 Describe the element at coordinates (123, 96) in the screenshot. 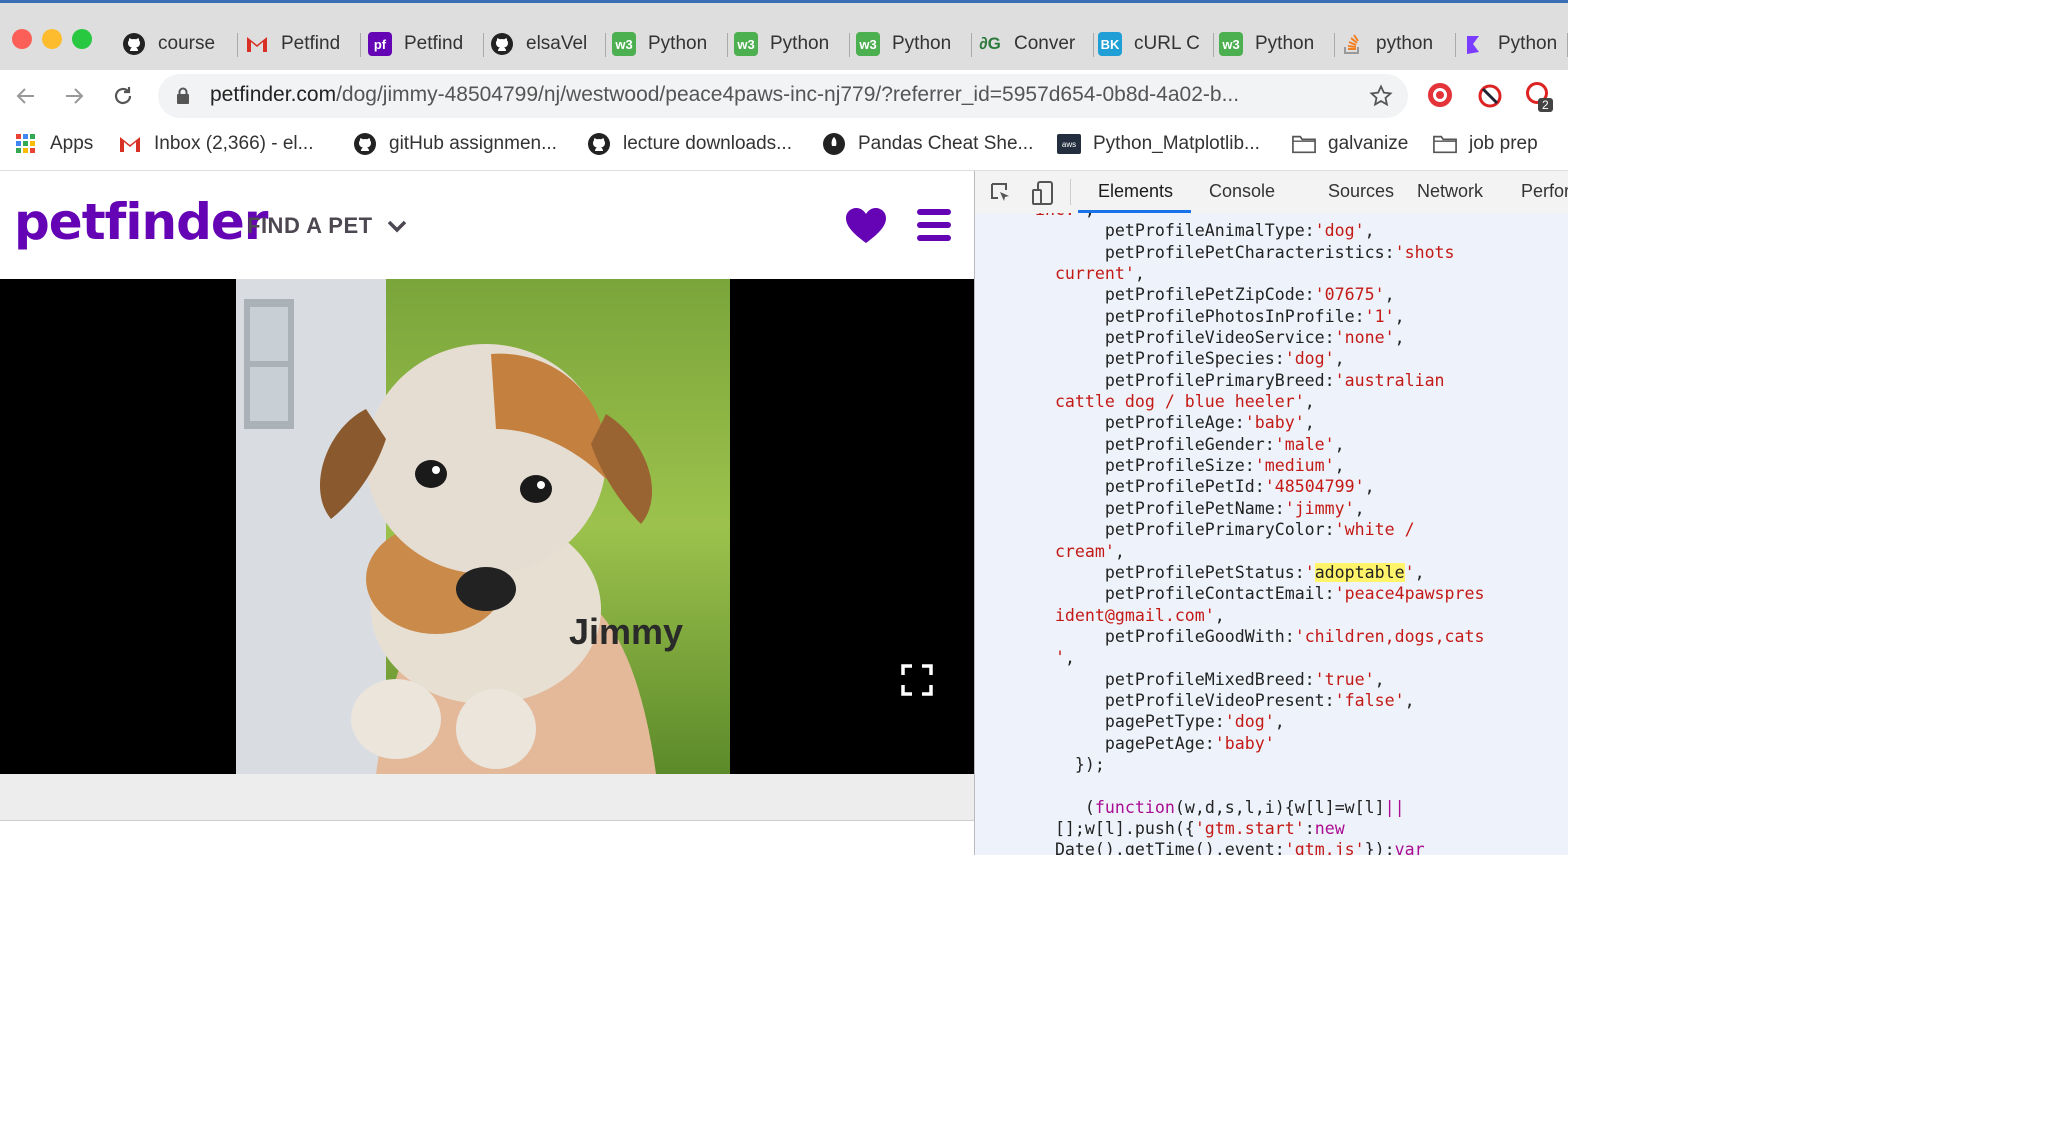

I see `reload-button` at that location.